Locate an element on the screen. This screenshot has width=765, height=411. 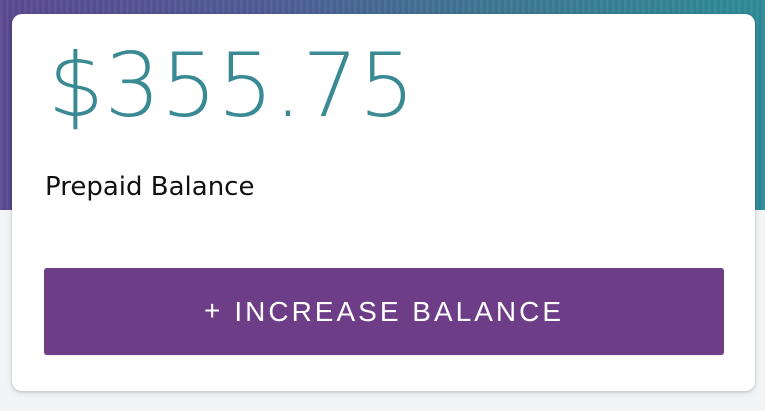
plus-icon: + is located at coordinates (212, 310).